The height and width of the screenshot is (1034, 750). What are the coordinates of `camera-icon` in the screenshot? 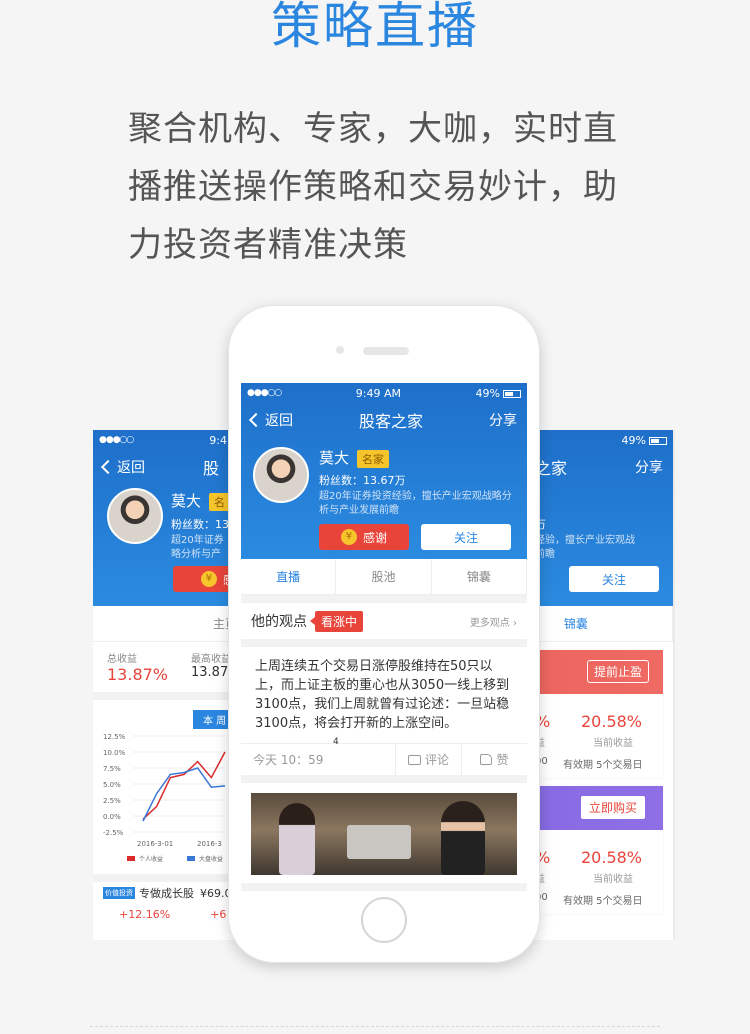 It's located at (340, 350).